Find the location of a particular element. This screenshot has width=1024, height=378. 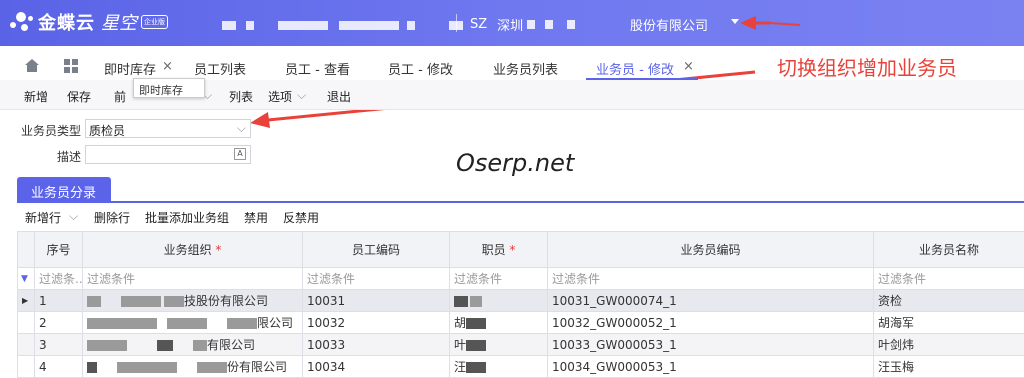

org-city: 深圳 is located at coordinates (510, 24).